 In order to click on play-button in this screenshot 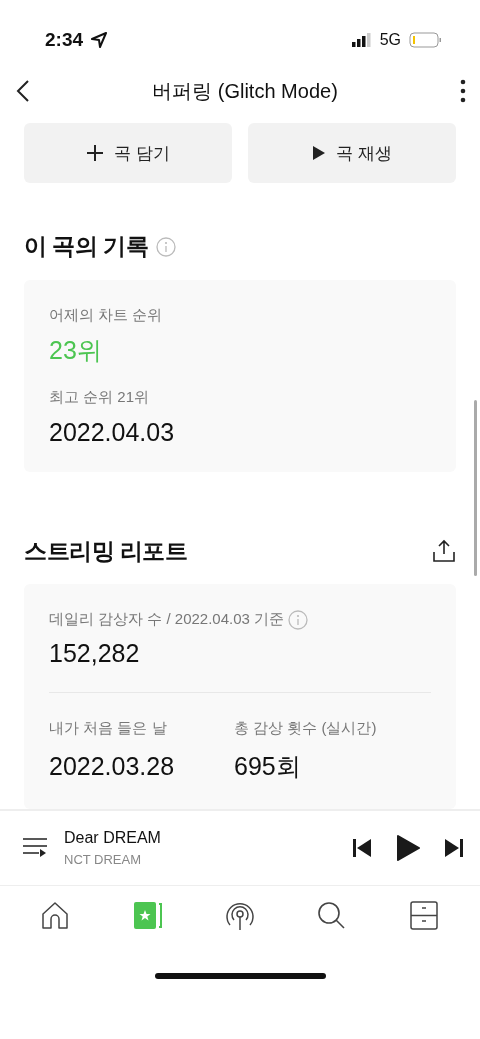, I will do `click(408, 848)`.